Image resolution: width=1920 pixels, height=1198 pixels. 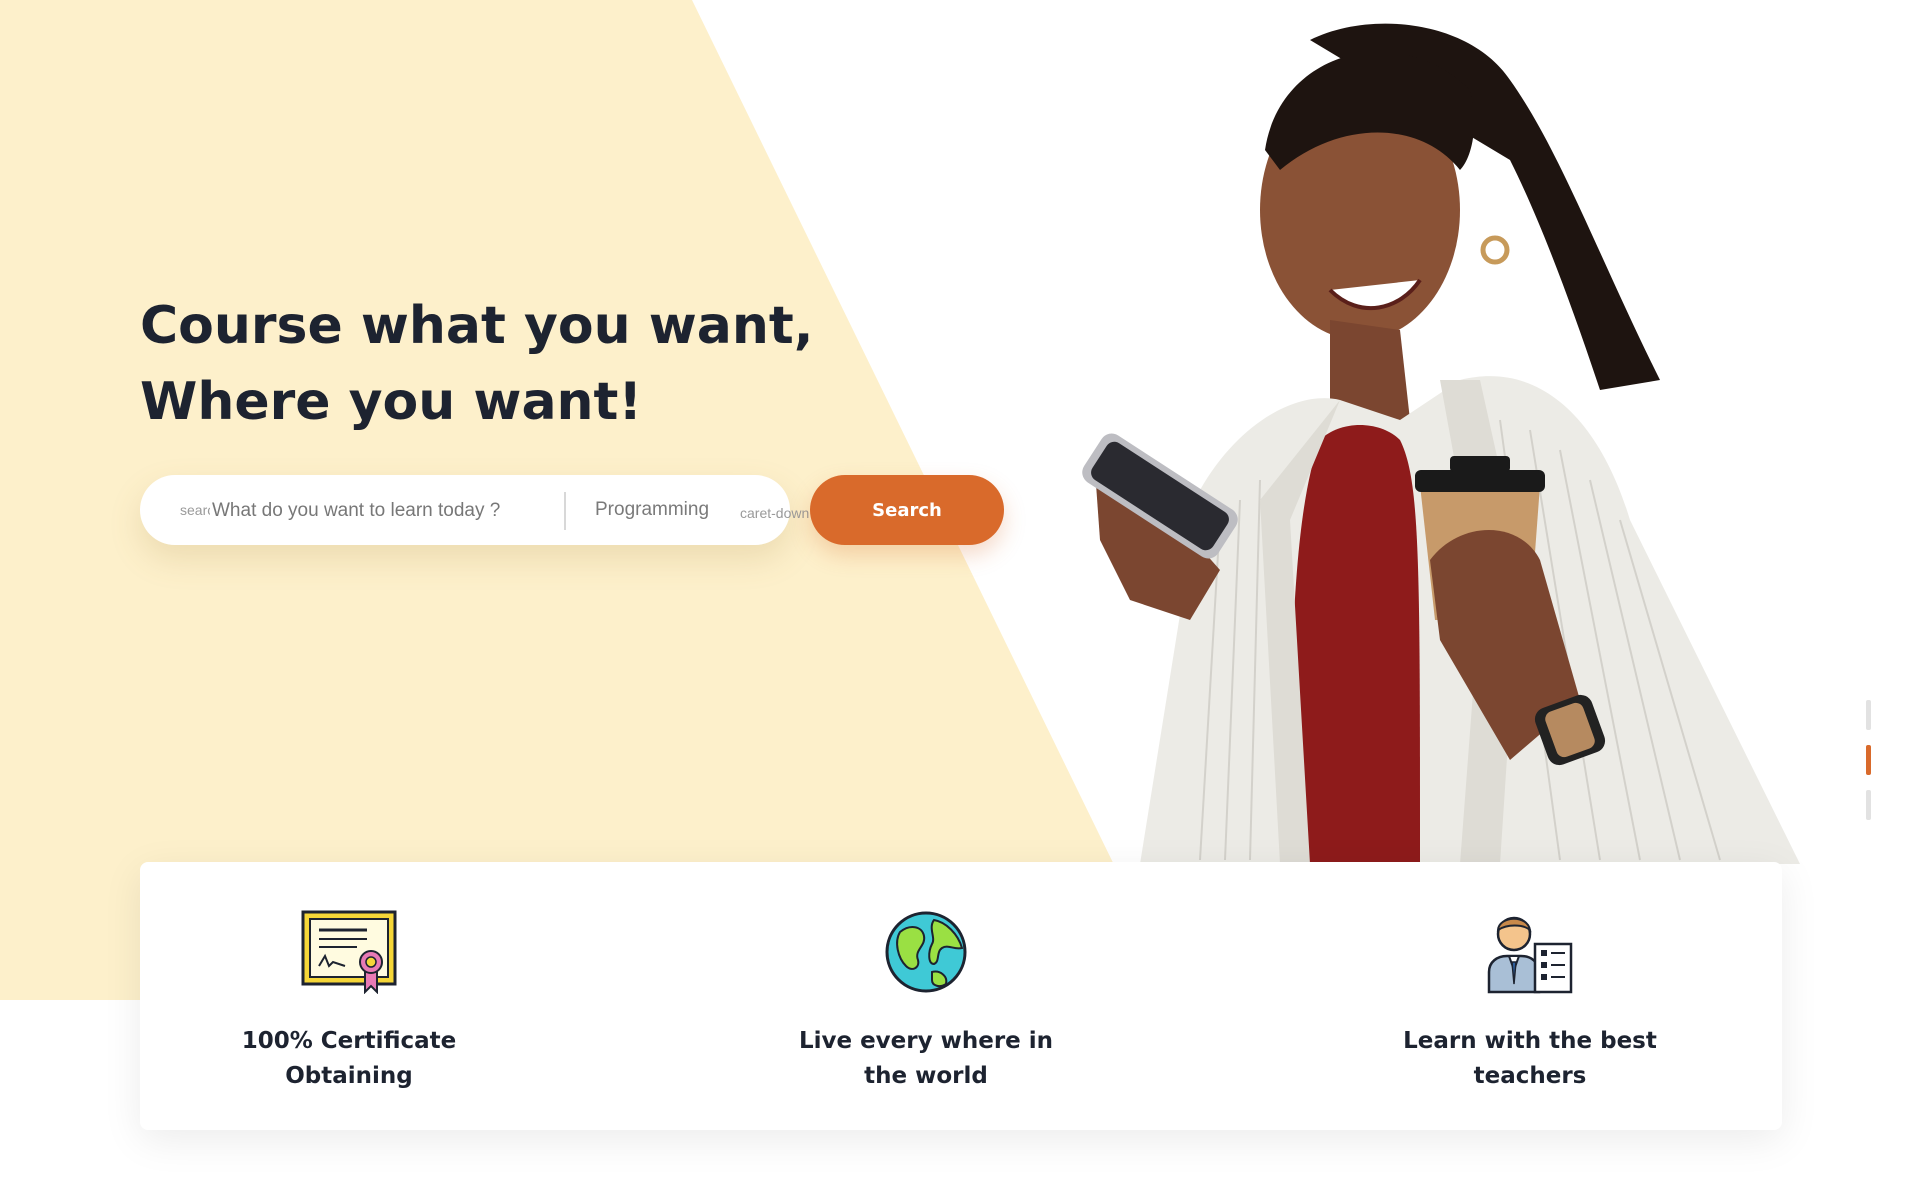 What do you see at coordinates (907, 510) in the screenshot?
I see `search-button: Search` at bounding box center [907, 510].